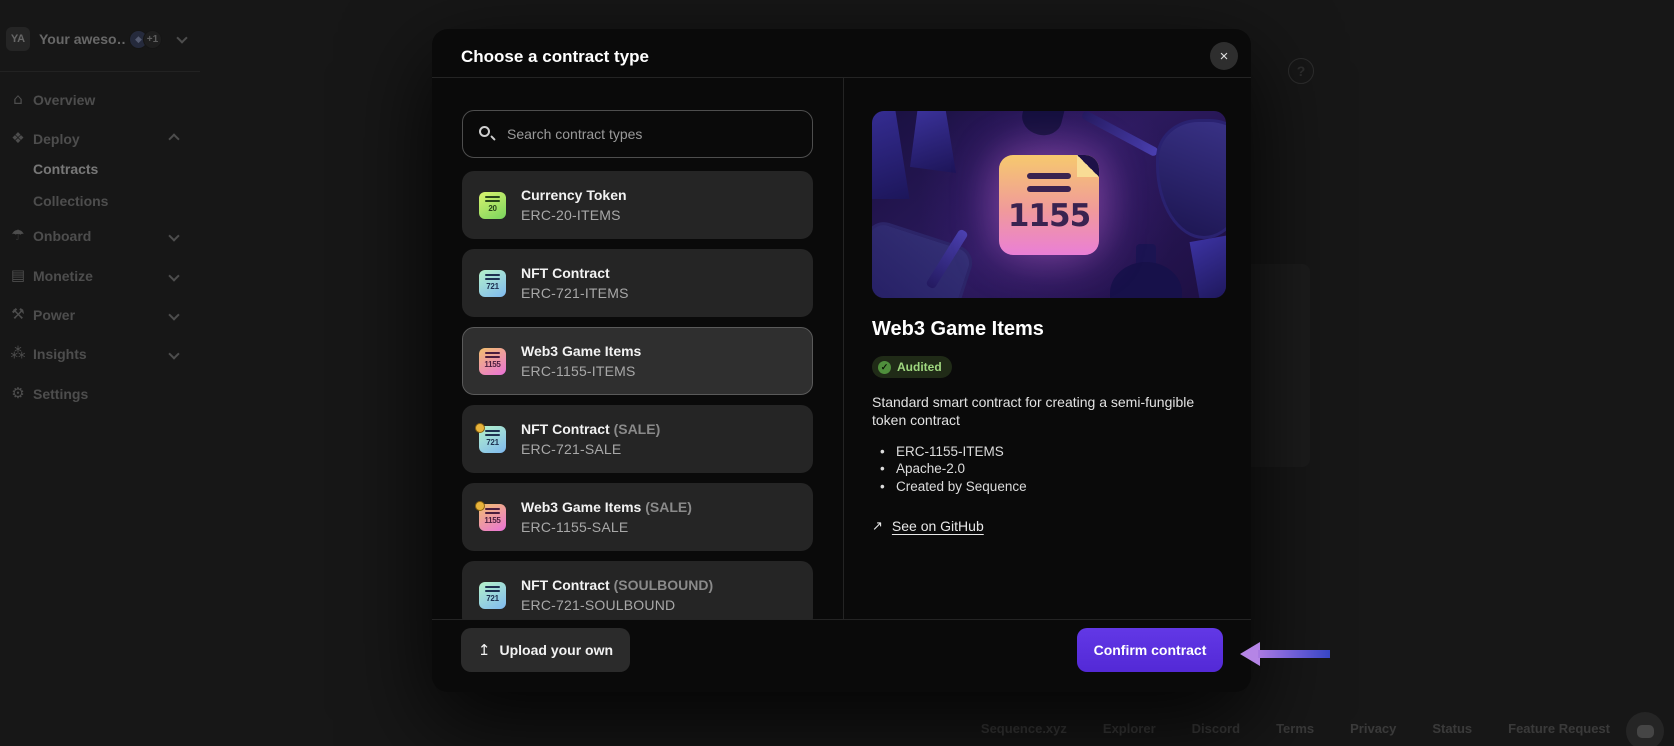 The width and height of the screenshot is (1674, 746). I want to click on erc20-token-icon: 20, so click(492, 205).